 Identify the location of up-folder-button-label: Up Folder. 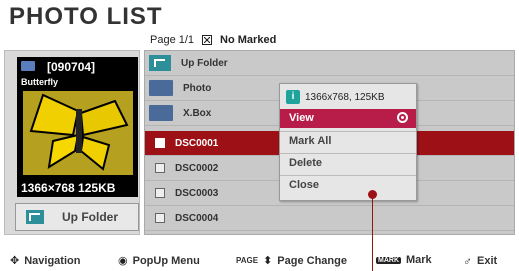
(90, 217).